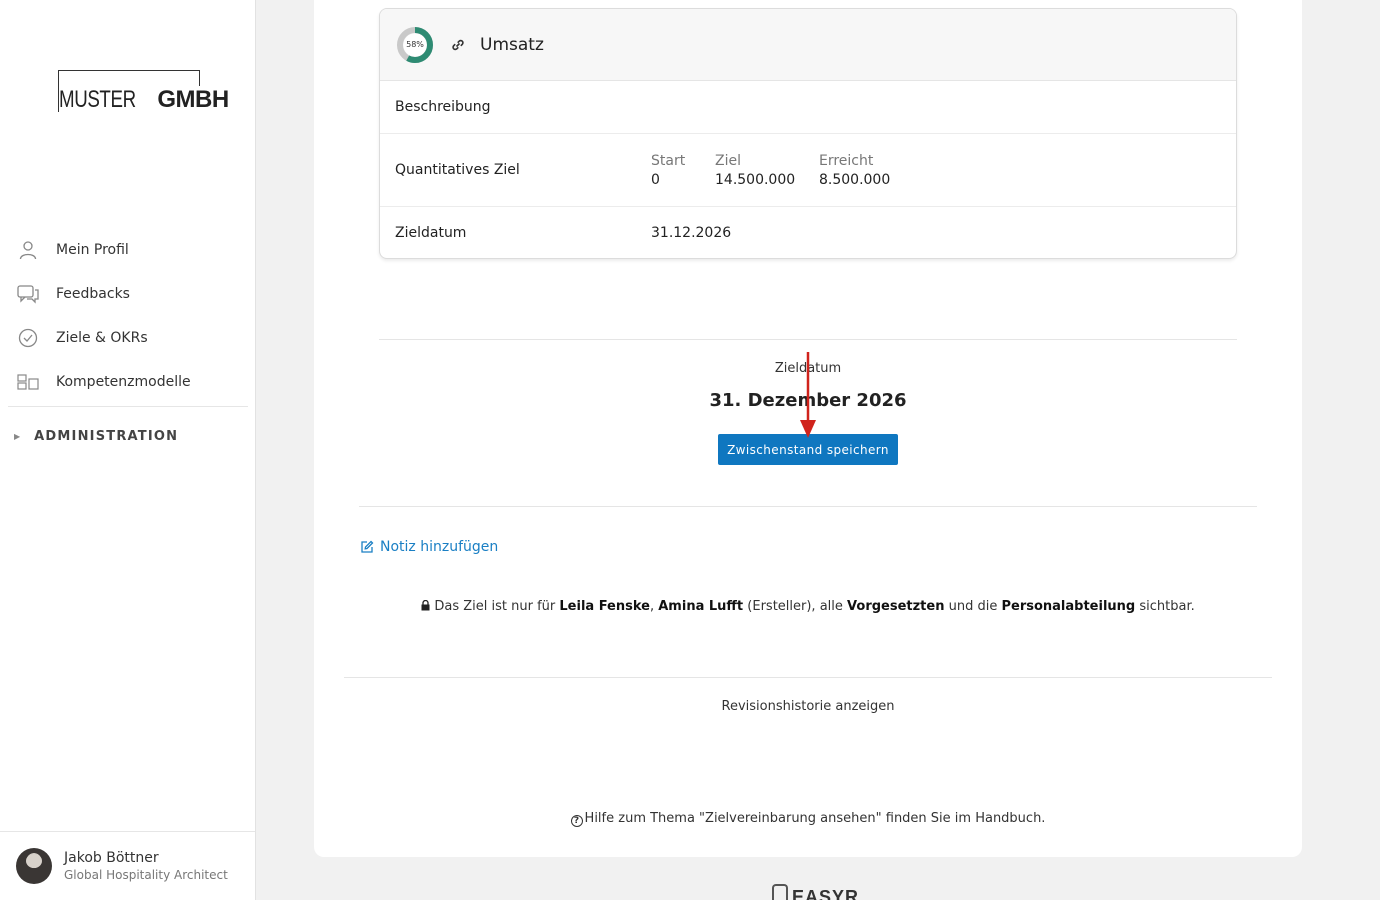 This screenshot has width=1380, height=900. What do you see at coordinates (808, 107) in the screenshot?
I see `description-row: Beschreibung` at bounding box center [808, 107].